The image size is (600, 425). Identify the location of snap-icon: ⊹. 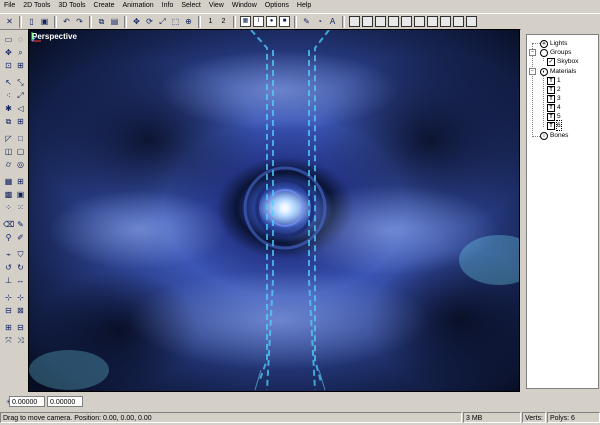
(8, 297).